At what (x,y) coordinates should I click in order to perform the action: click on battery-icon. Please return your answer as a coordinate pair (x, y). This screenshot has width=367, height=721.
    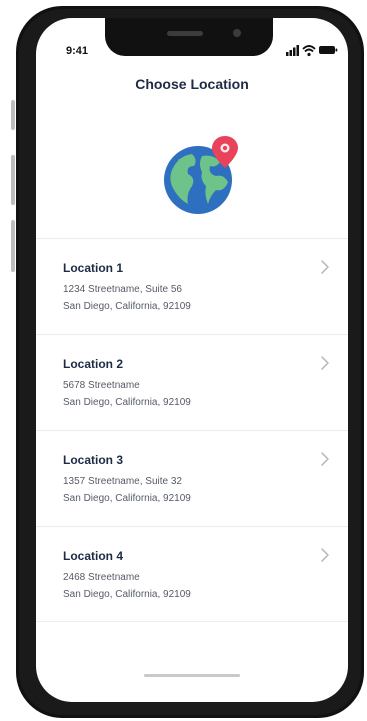
    Looking at the image, I should click on (328, 50).